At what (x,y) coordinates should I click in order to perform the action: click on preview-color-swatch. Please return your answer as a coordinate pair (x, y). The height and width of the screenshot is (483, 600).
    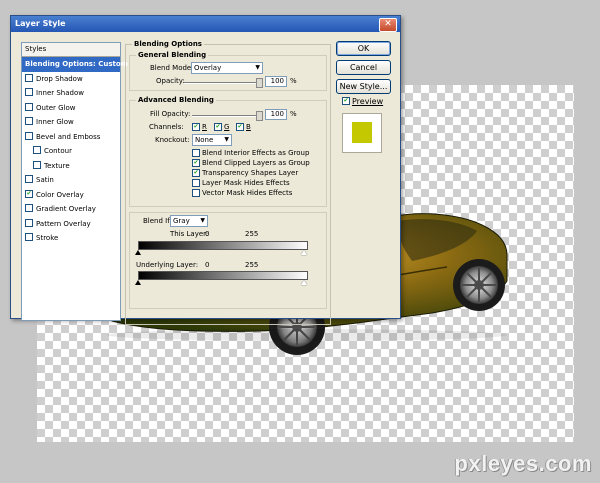
    Looking at the image, I should click on (362, 132).